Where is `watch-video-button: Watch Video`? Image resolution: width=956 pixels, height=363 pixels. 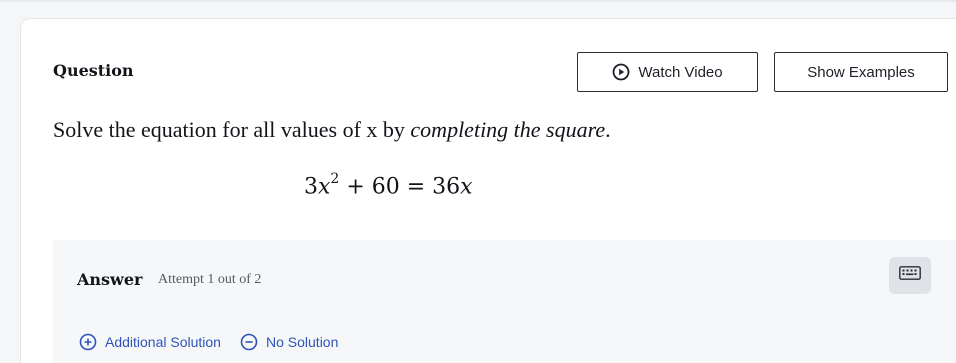 watch-video-button: Watch Video is located at coordinates (667, 72).